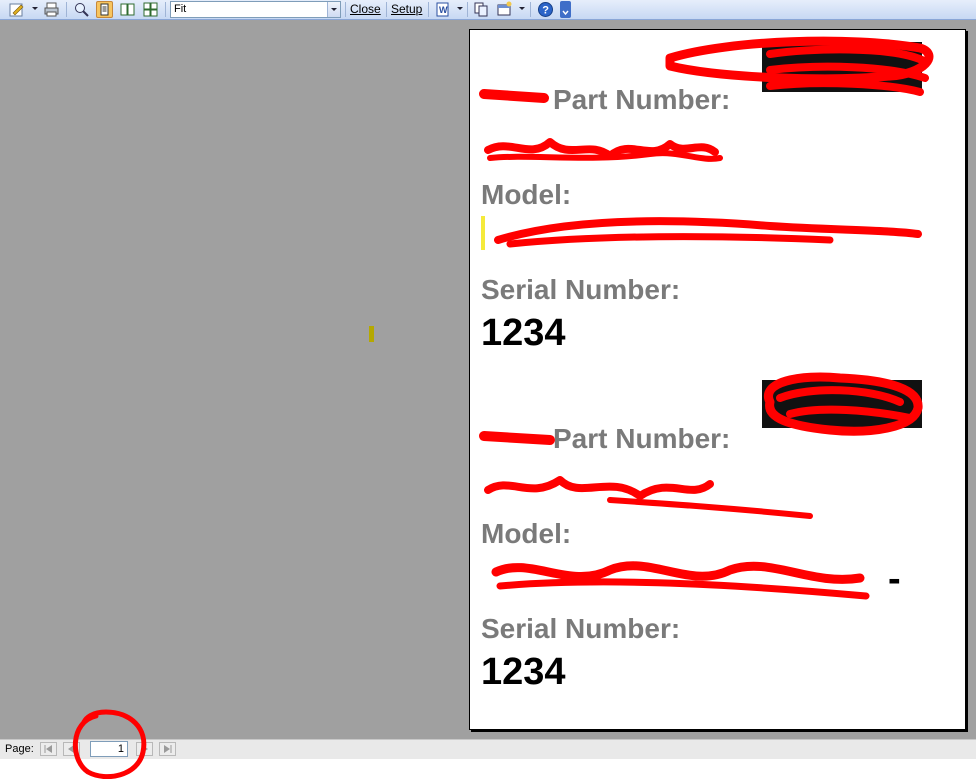 The height and width of the screenshot is (779, 976). Describe the element at coordinates (333, 9) in the screenshot. I see `chevron-down-icon` at that location.